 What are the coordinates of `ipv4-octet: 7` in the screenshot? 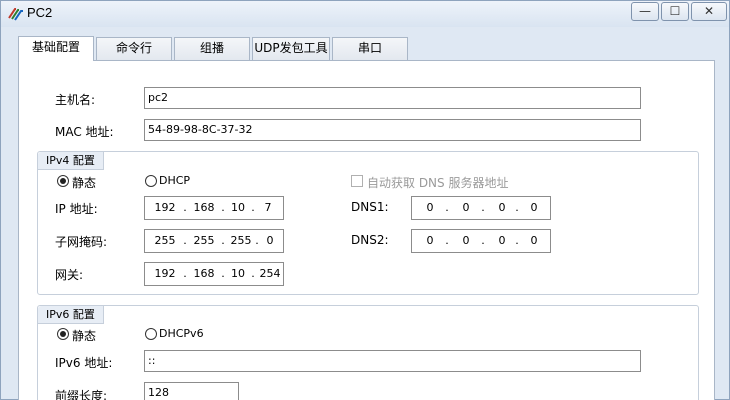 It's located at (268, 207).